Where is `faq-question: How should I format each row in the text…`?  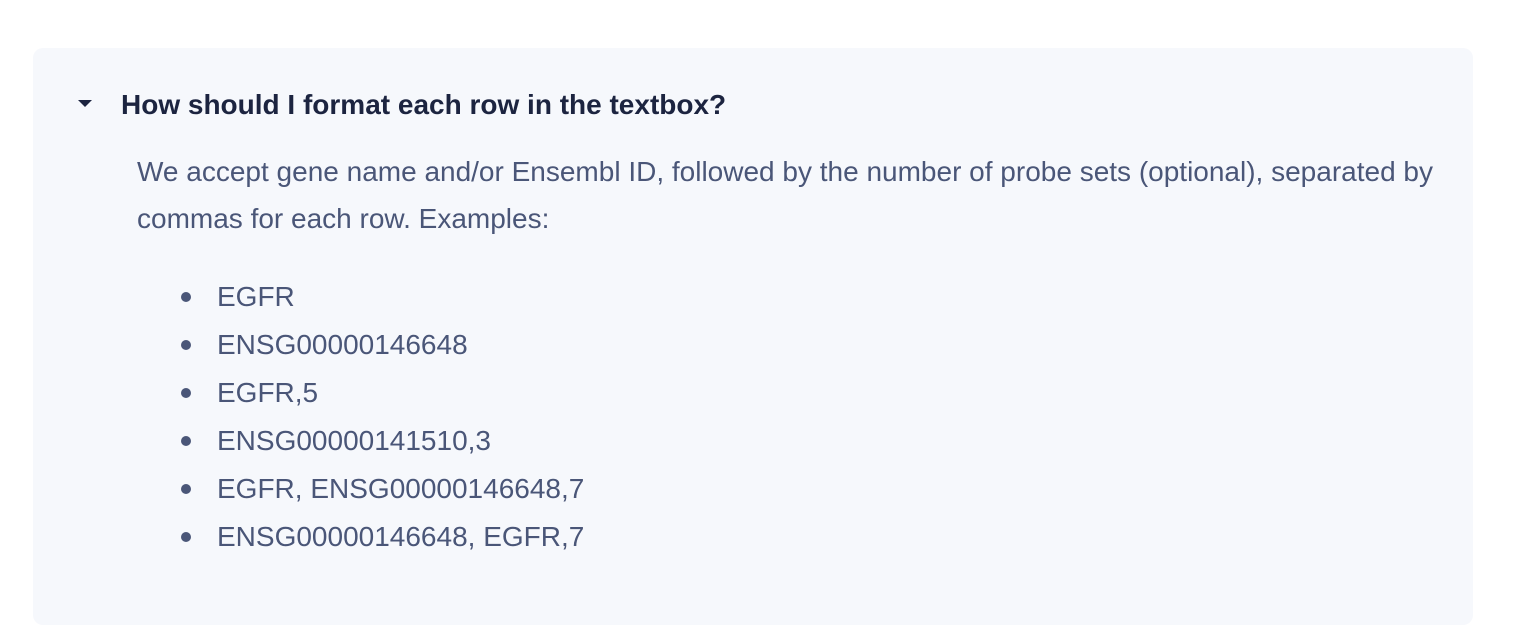
faq-question: How should I format each row in the text… is located at coordinates (423, 105).